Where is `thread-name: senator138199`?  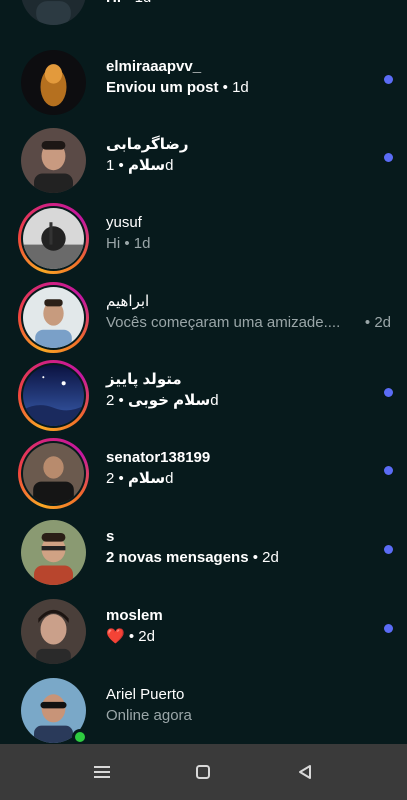
thread-name: senator138199 is located at coordinates (158, 457).